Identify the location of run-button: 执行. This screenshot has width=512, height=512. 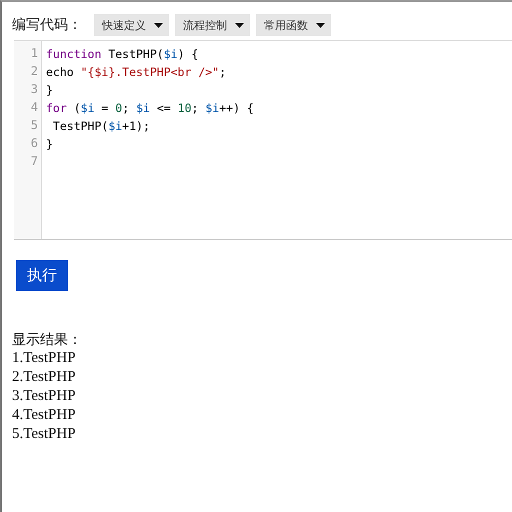
(42, 275).